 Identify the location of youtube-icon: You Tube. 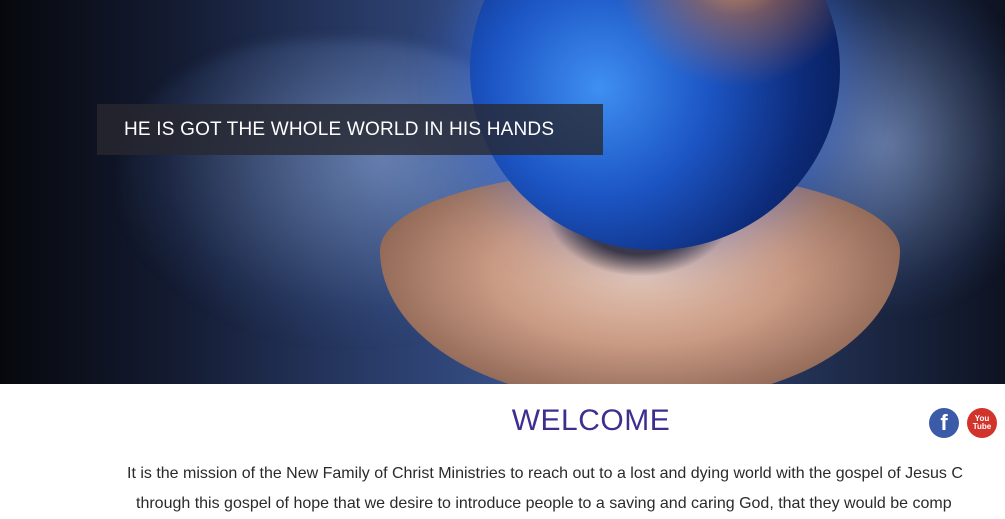
(982, 423).